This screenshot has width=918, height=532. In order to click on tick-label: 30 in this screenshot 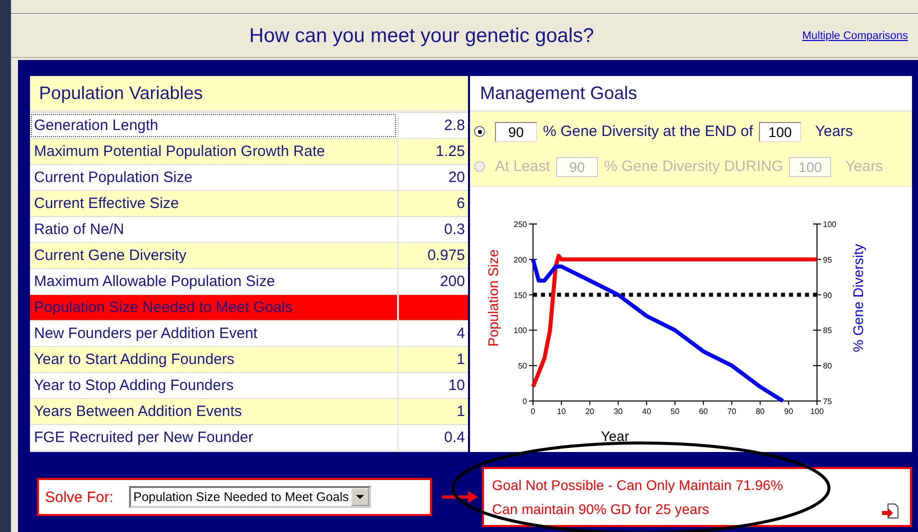, I will do `click(618, 411)`.